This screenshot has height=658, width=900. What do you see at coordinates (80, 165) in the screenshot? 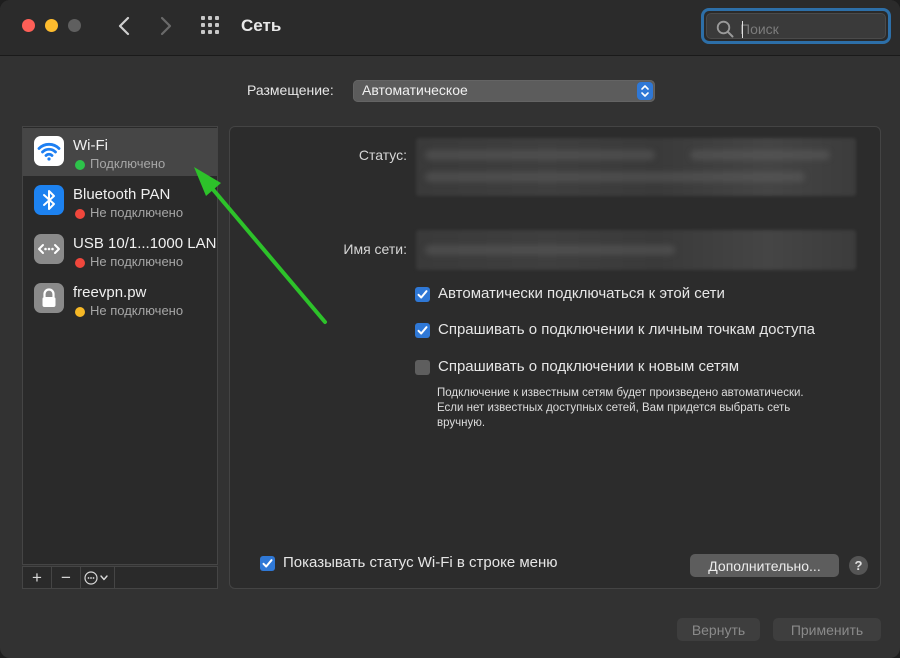
I see `status-dot-connected` at bounding box center [80, 165].